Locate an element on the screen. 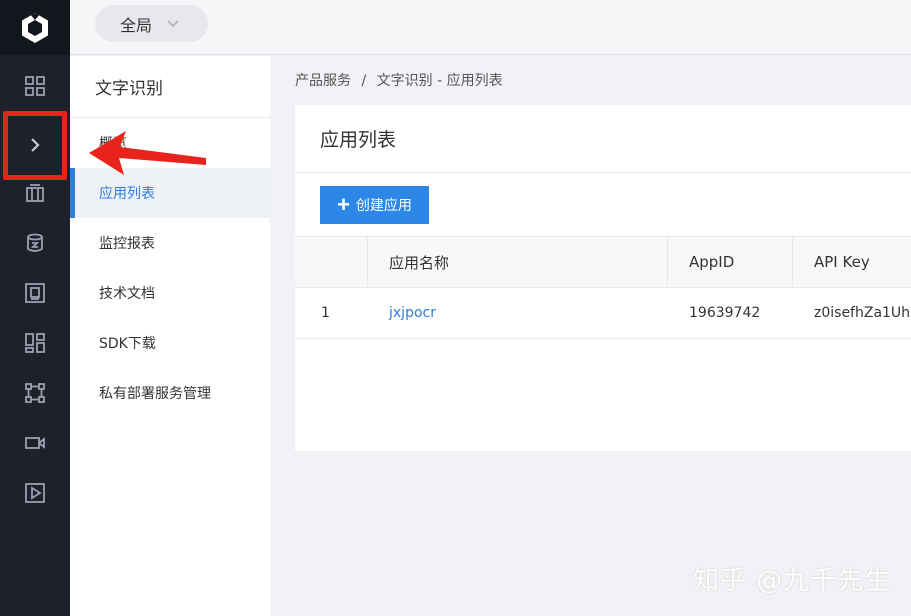  grid-icon is located at coordinates (35, 86).